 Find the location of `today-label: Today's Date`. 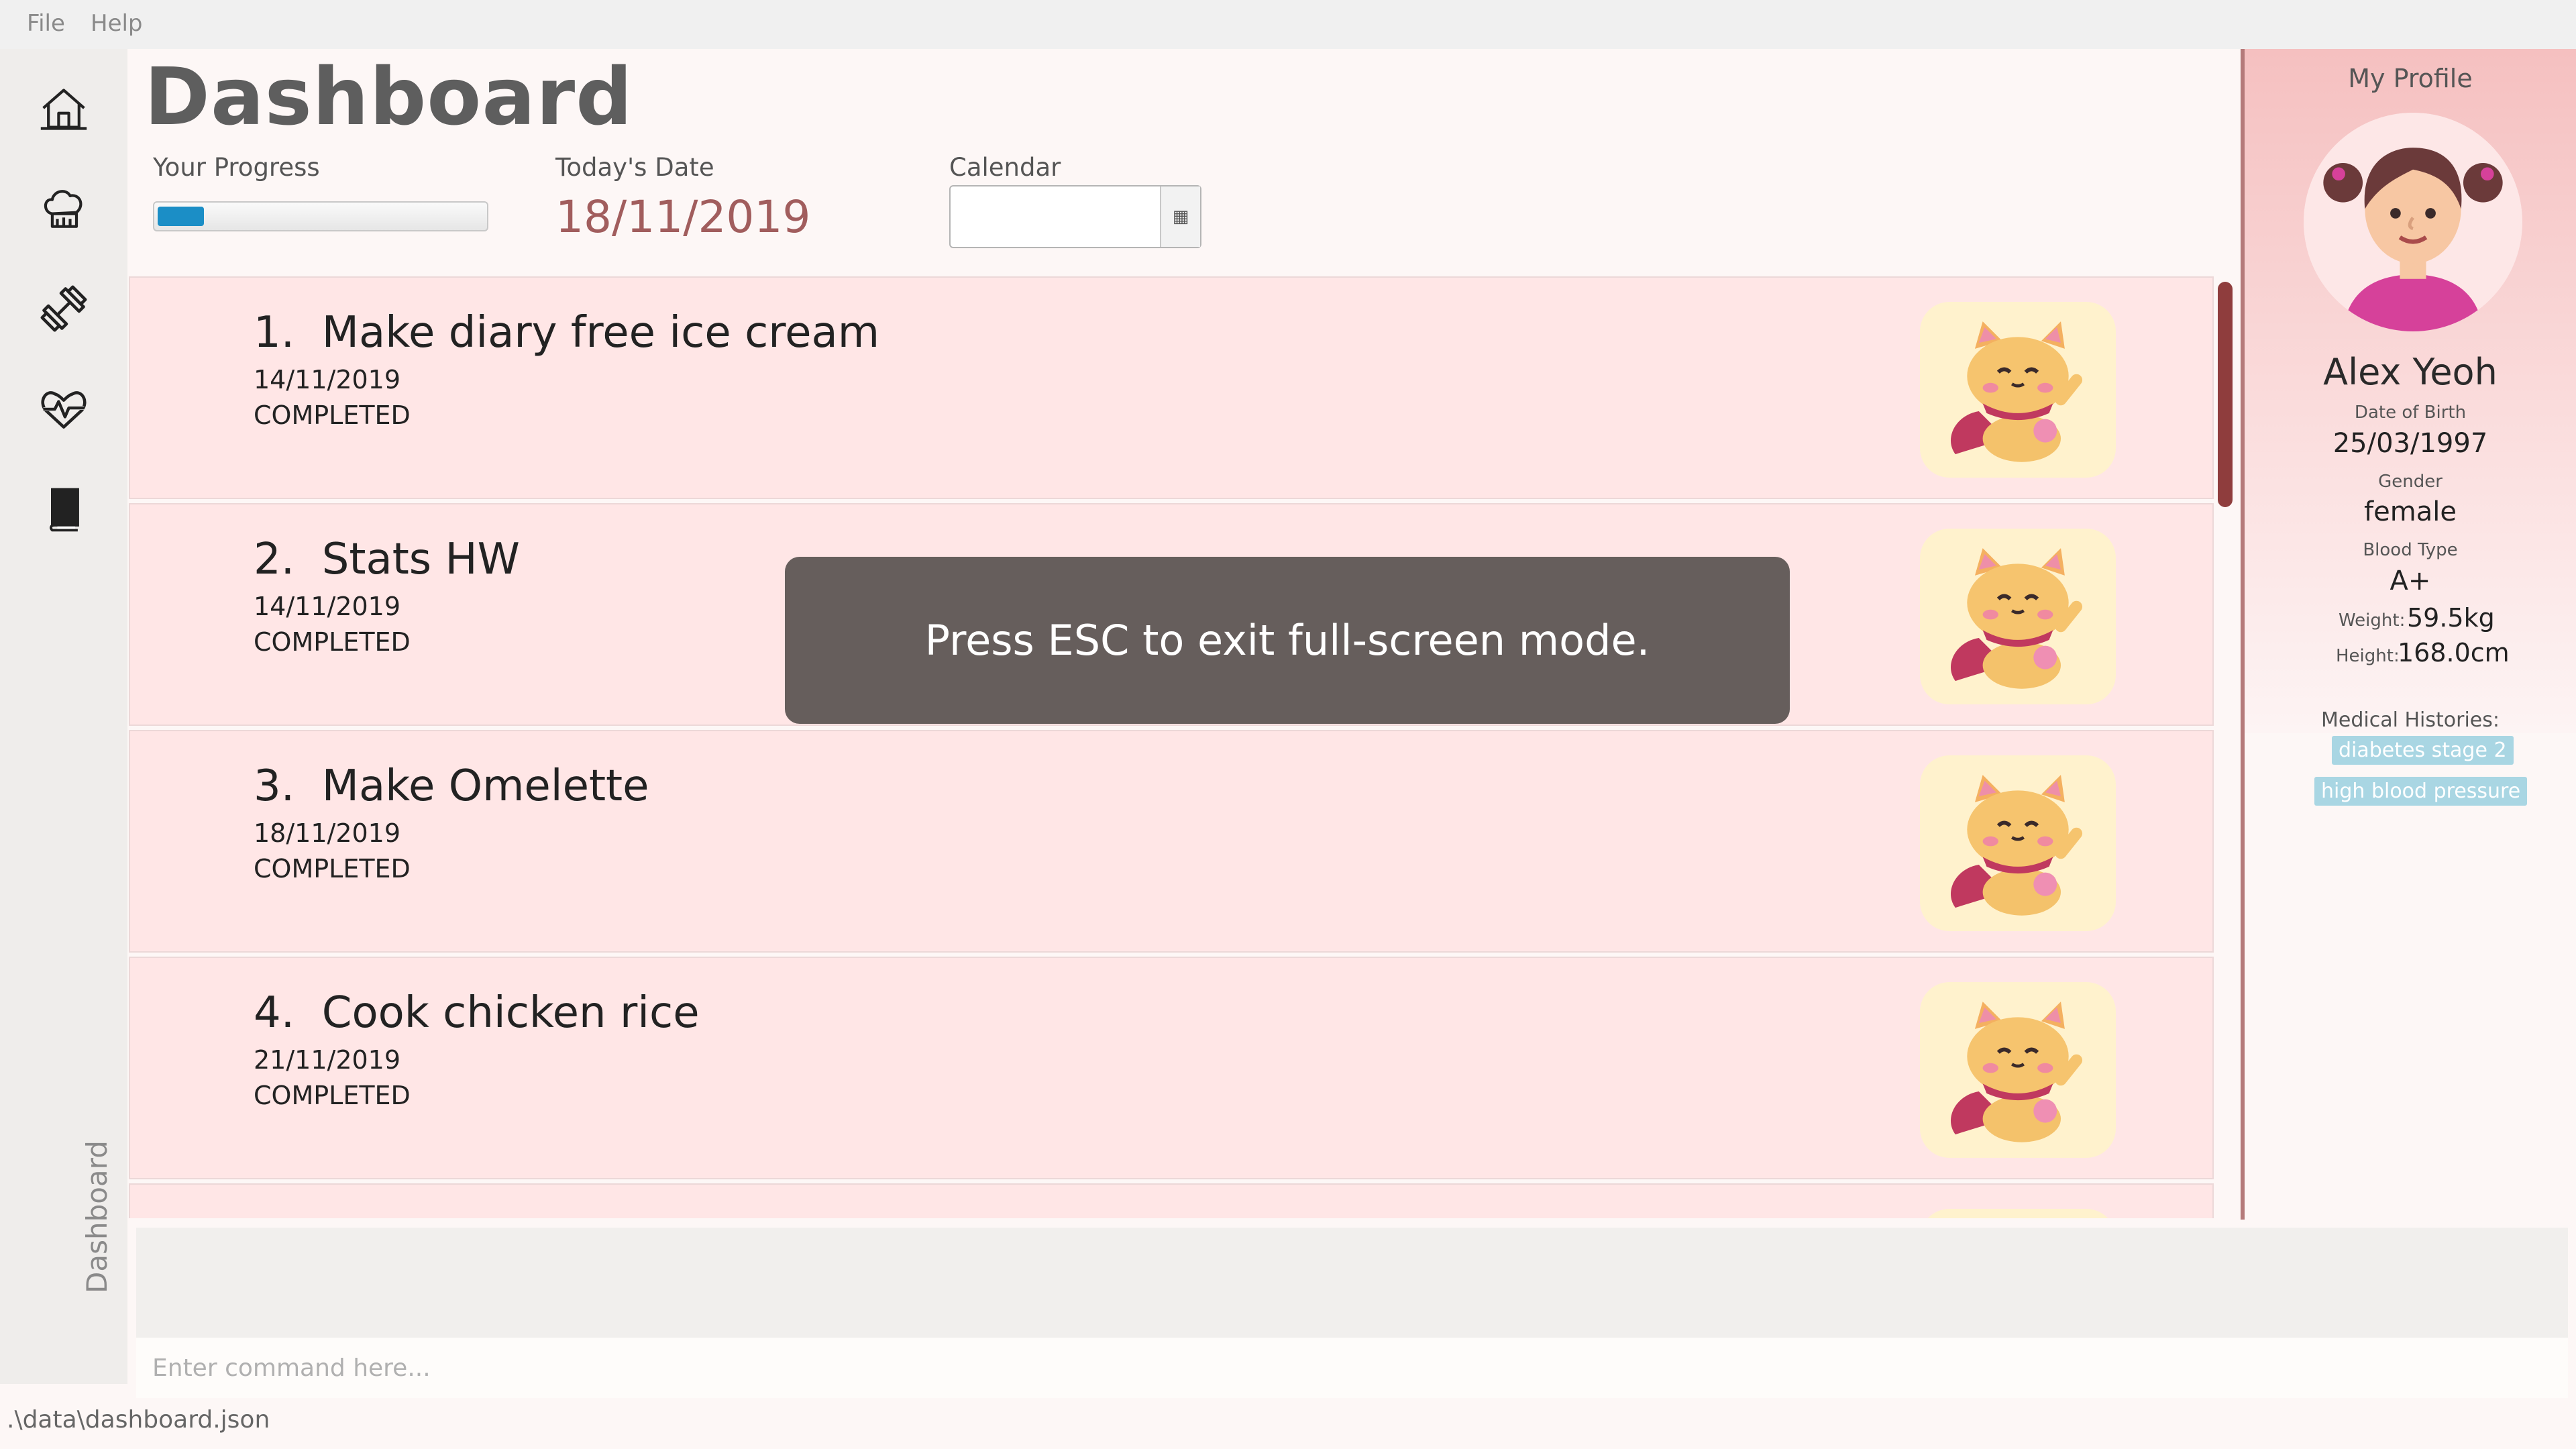

today-label: Today's Date is located at coordinates (634, 167).